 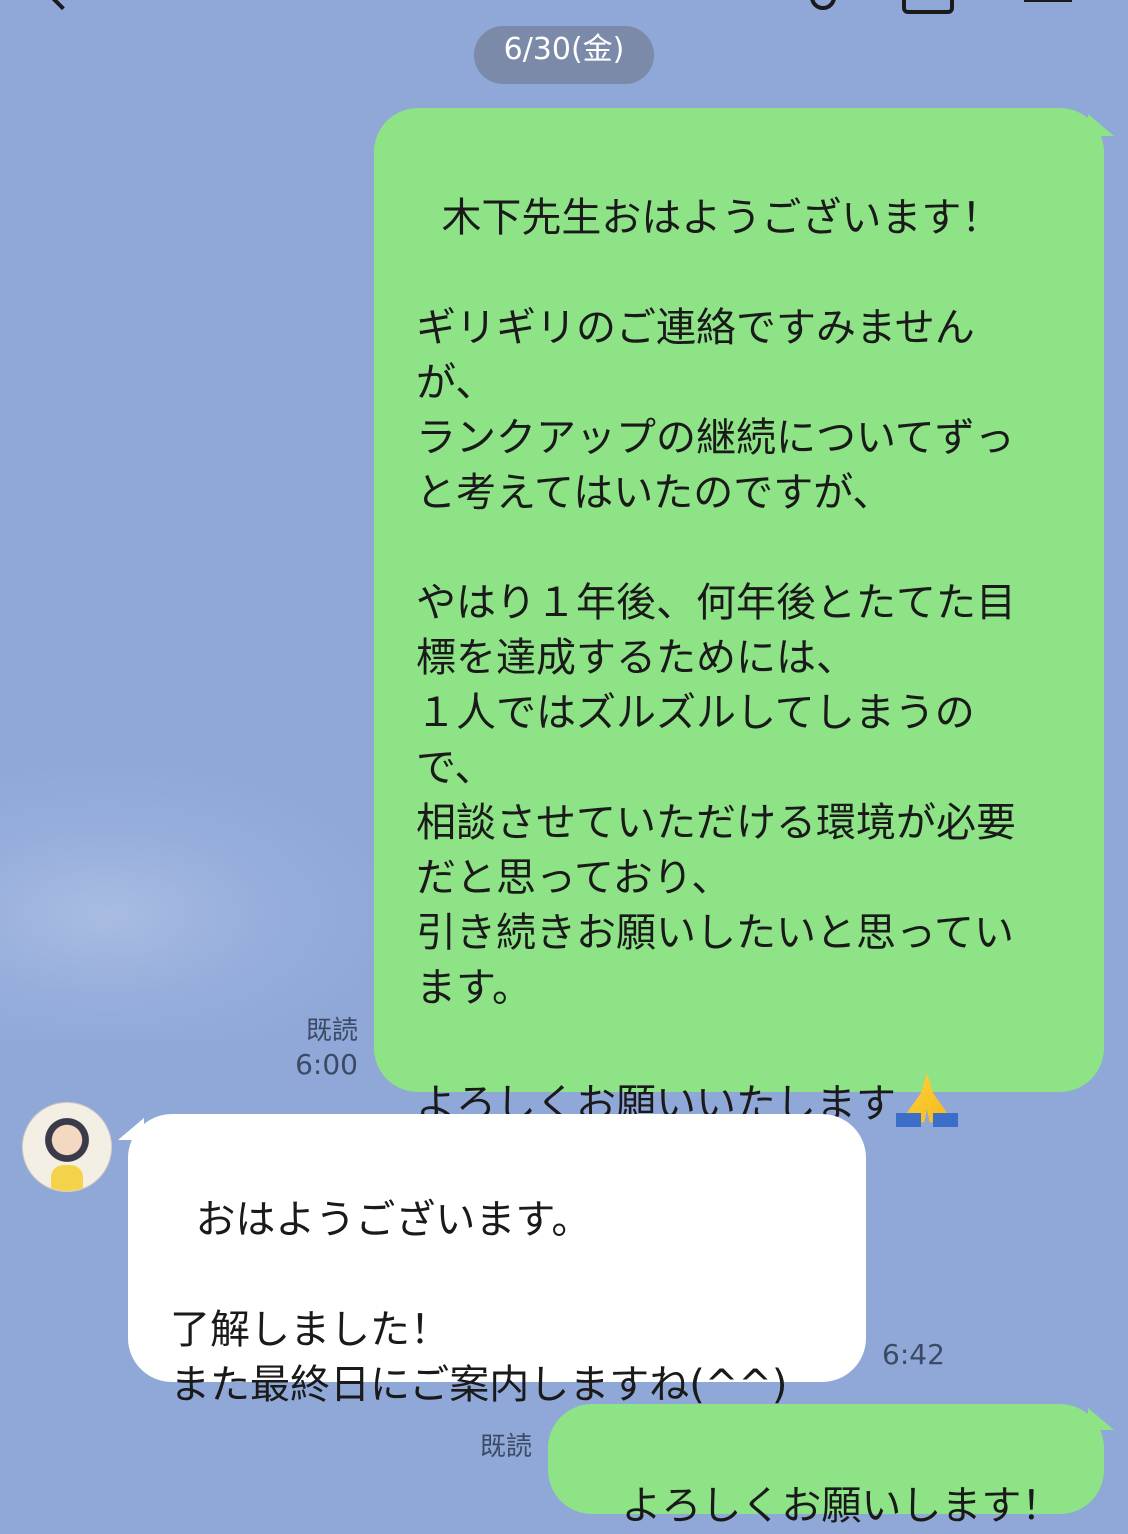 What do you see at coordinates (826, 1466) in the screenshot?
I see `outgoing-message: よろしくお願いします！` at bounding box center [826, 1466].